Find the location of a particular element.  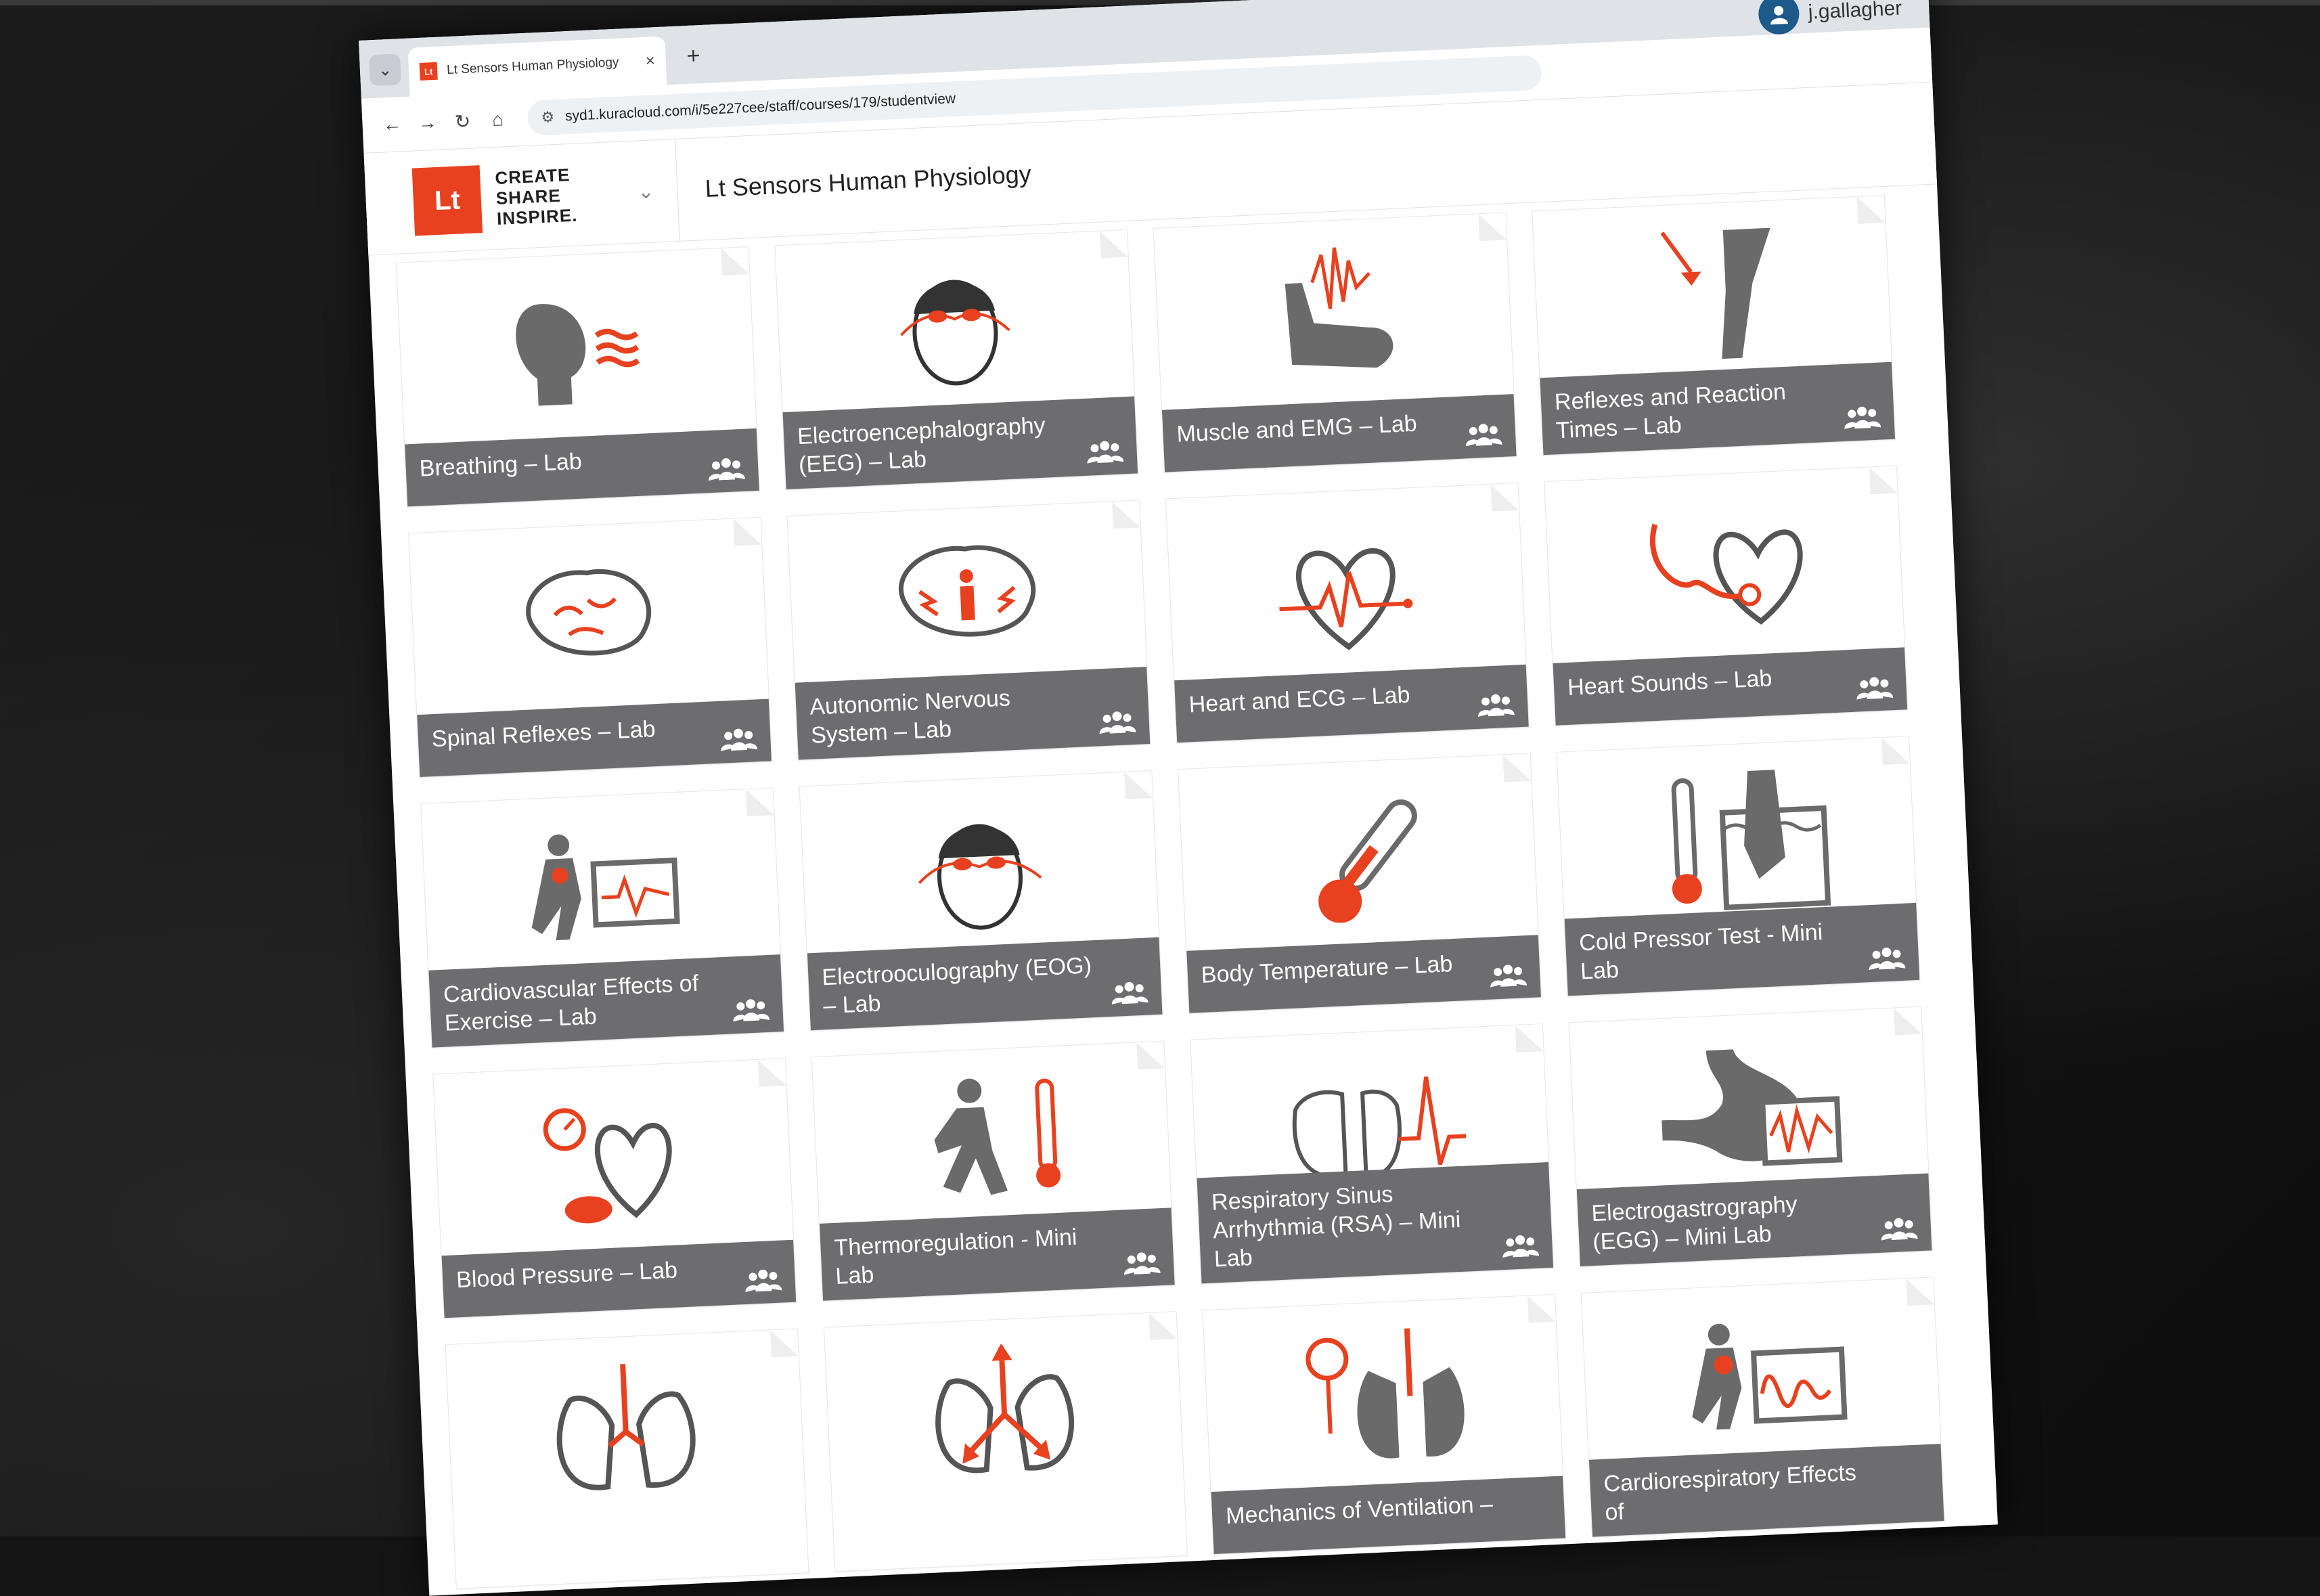

lab-card: Heart Sounds – Lab is located at coordinates (1726, 596).